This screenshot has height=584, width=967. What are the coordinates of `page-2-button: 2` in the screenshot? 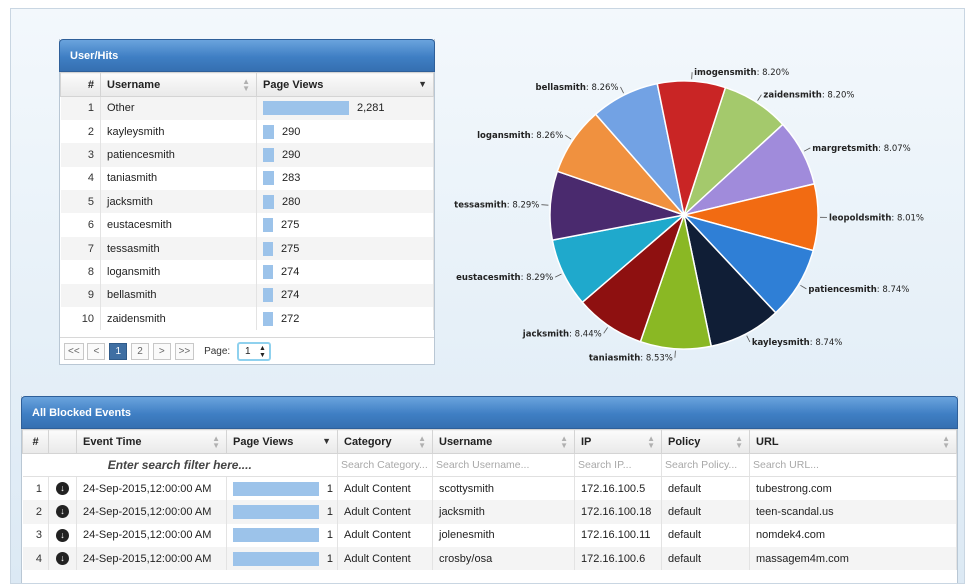 It's located at (140, 351).